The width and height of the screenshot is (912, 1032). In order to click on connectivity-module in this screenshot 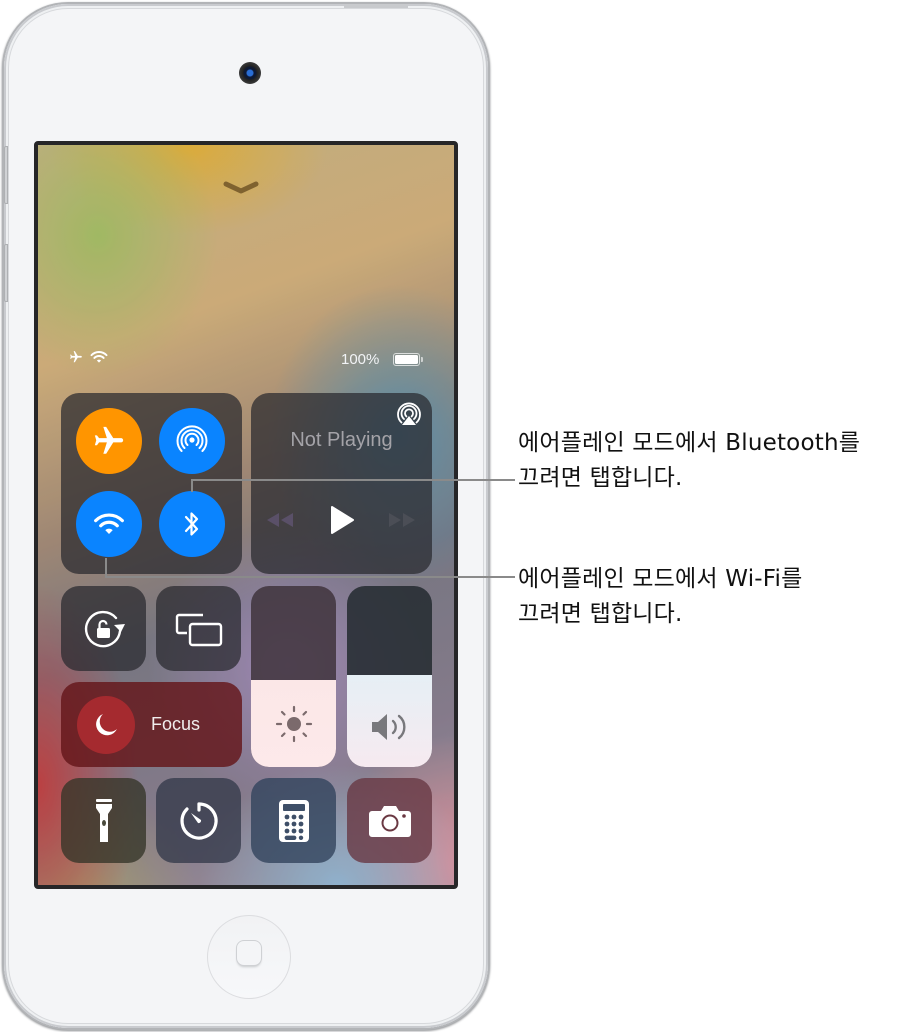, I will do `click(151, 483)`.